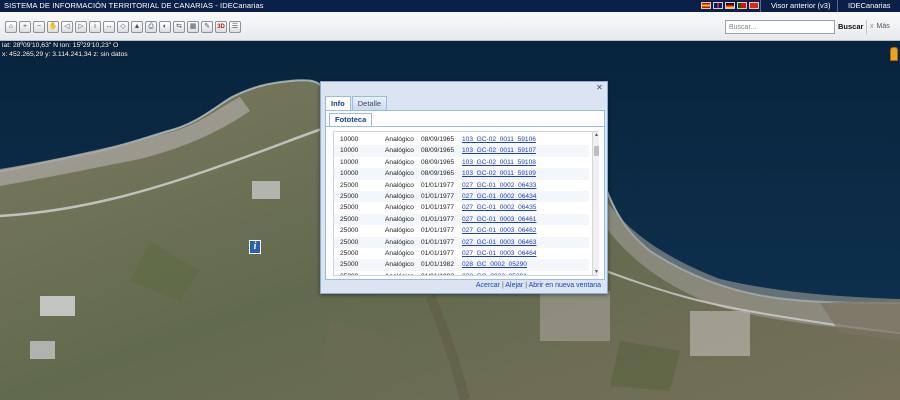 The image size is (900, 400). What do you see at coordinates (499, 150) in the screenshot?
I see `photo-link: 103_GC-02_0011_59107` at bounding box center [499, 150].